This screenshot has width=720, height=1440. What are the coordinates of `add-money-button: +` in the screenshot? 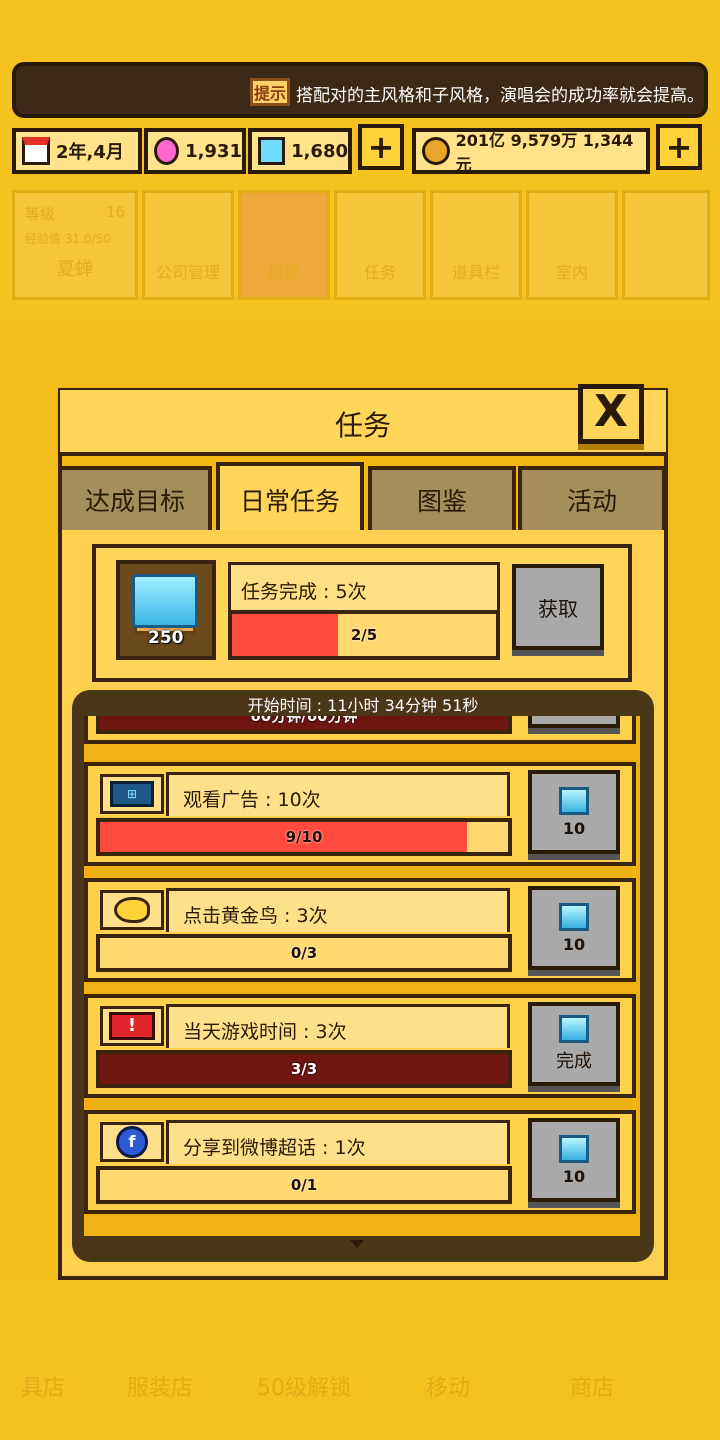 It's located at (679, 147).